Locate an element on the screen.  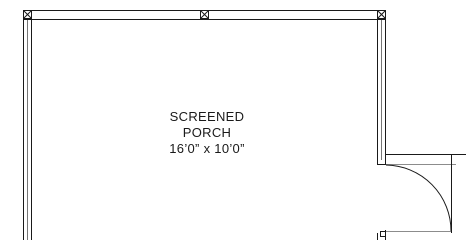
post-marker-top-middle is located at coordinates (204, 14).